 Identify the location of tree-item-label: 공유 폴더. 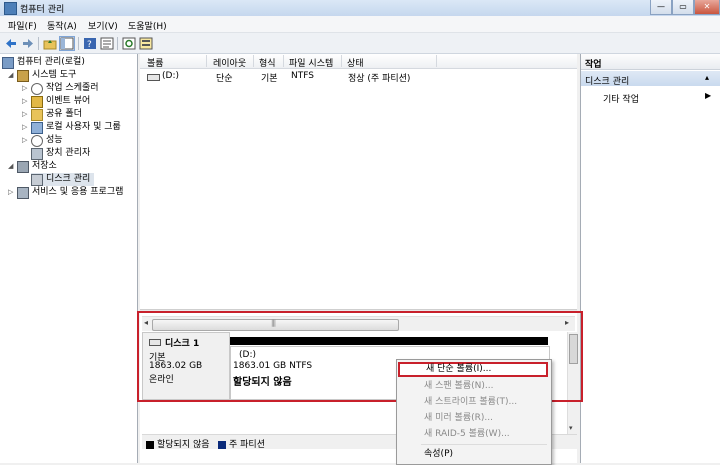
(64, 114).